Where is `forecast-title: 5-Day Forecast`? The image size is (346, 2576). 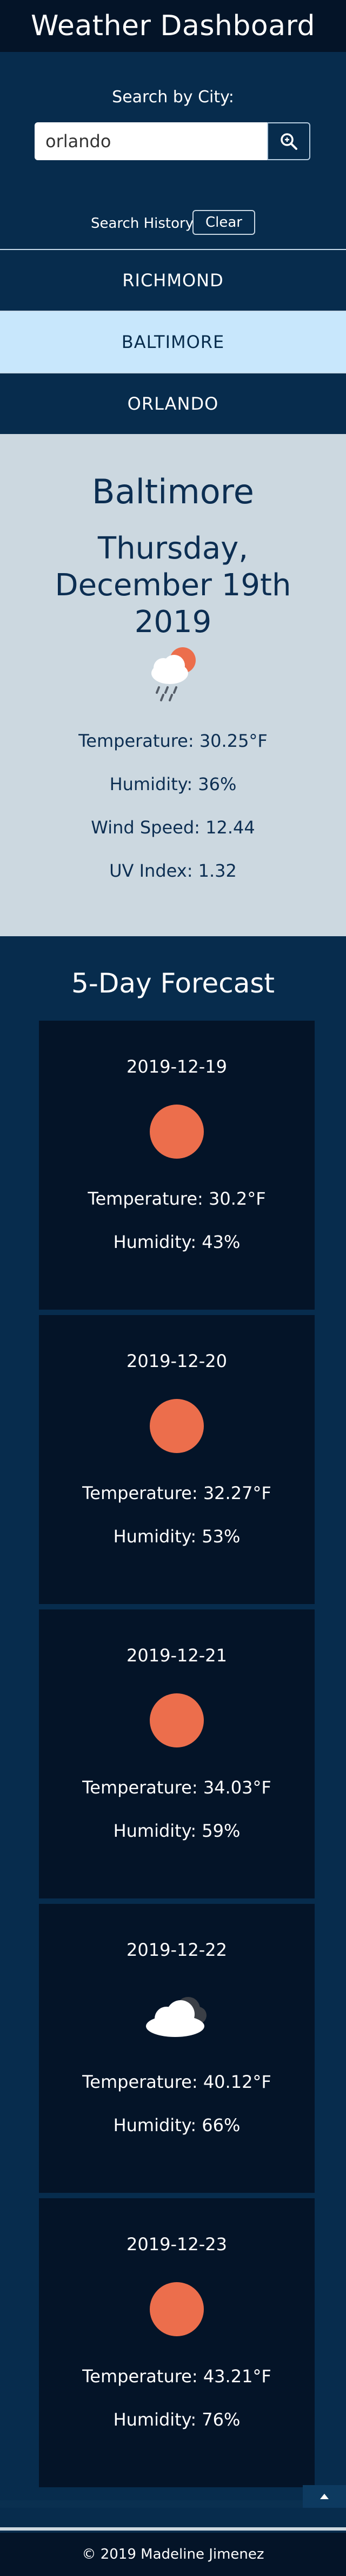 forecast-title: 5-Day Forecast is located at coordinates (173, 983).